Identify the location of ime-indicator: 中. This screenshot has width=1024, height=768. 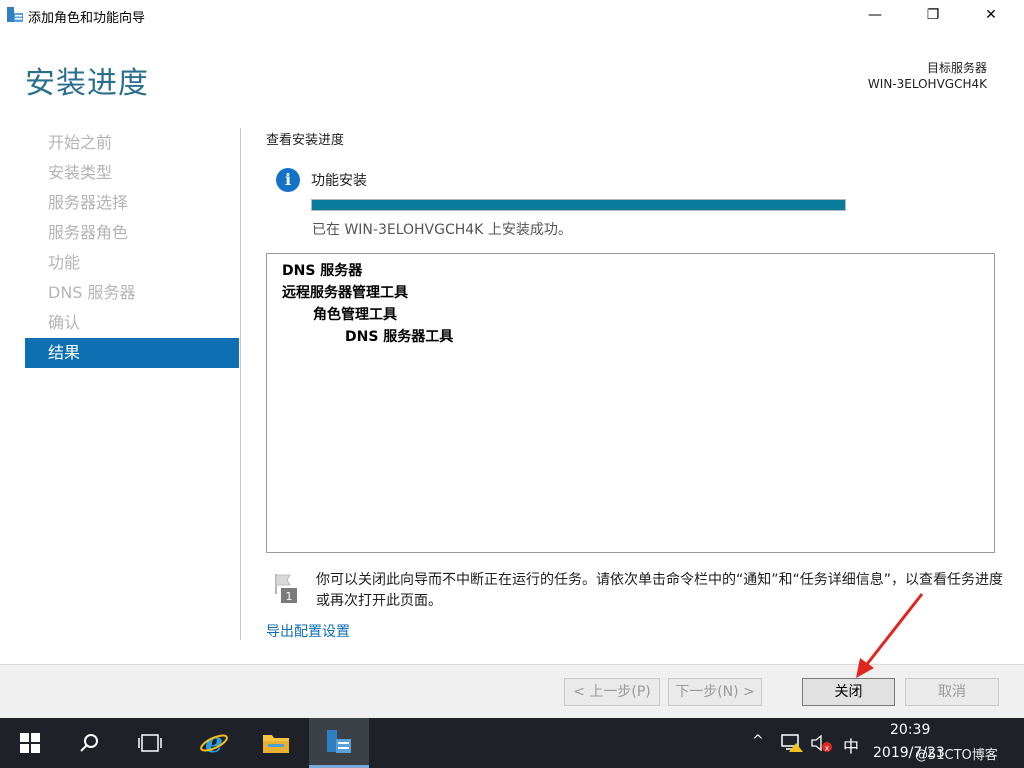
(851, 745).